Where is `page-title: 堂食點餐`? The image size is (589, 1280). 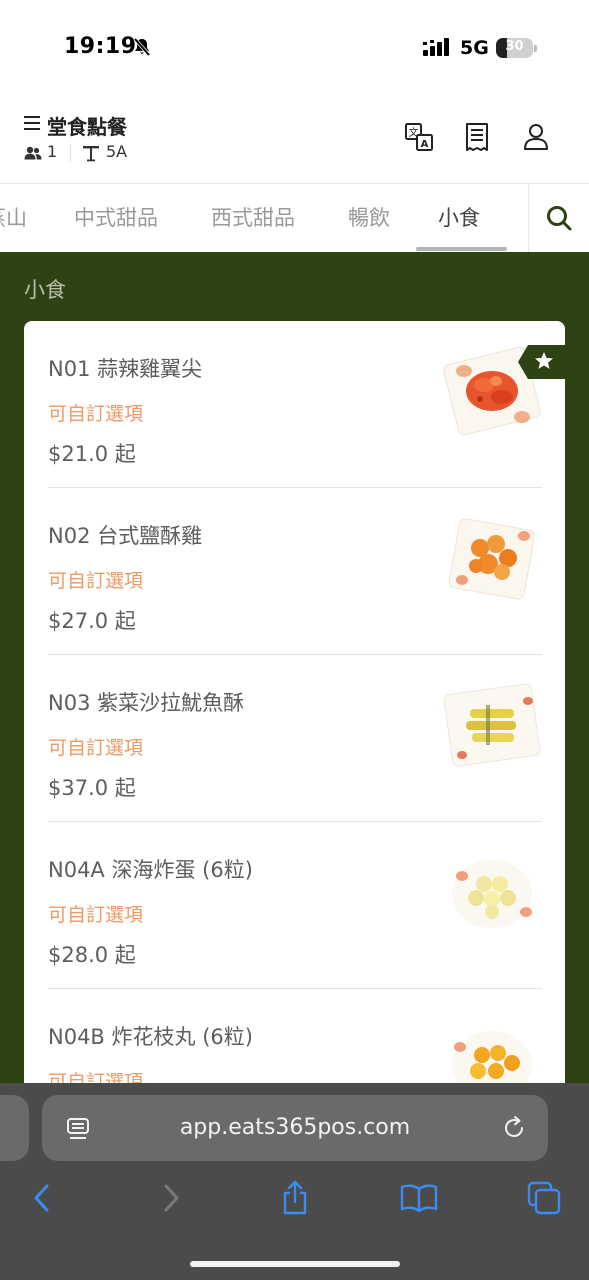
page-title: 堂食點餐 is located at coordinates (87, 125).